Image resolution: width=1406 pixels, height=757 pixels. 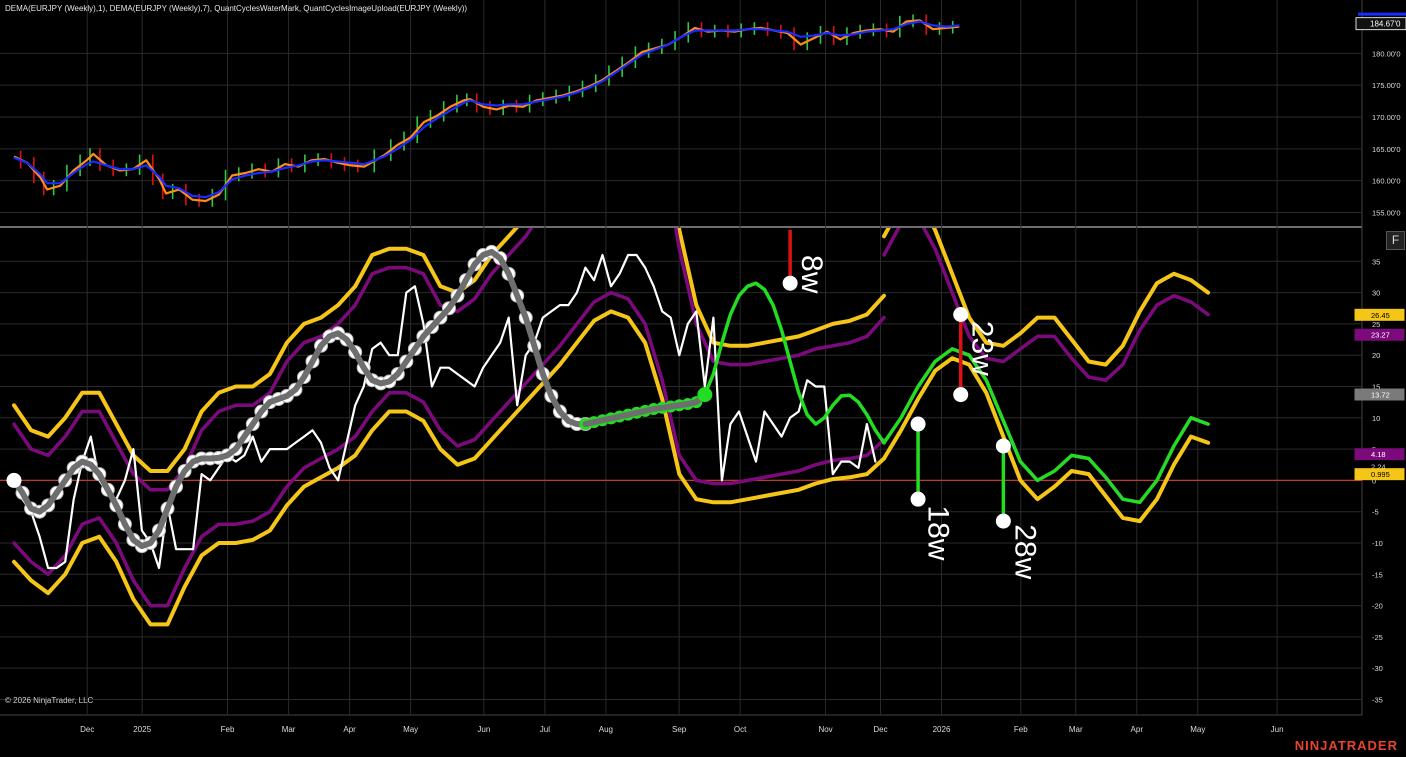 I want to click on cycle-length-label: 8w, so click(x=811, y=274).